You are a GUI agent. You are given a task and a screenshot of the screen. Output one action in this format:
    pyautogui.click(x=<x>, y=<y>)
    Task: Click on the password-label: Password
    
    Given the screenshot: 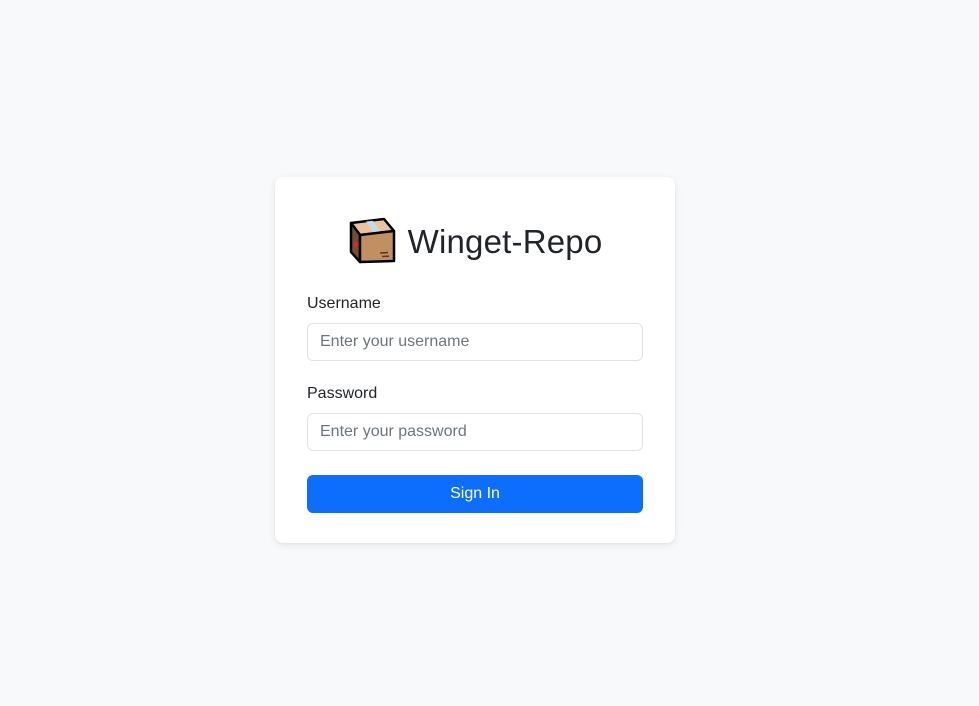 What is the action you would take?
    pyautogui.click(x=342, y=393)
    